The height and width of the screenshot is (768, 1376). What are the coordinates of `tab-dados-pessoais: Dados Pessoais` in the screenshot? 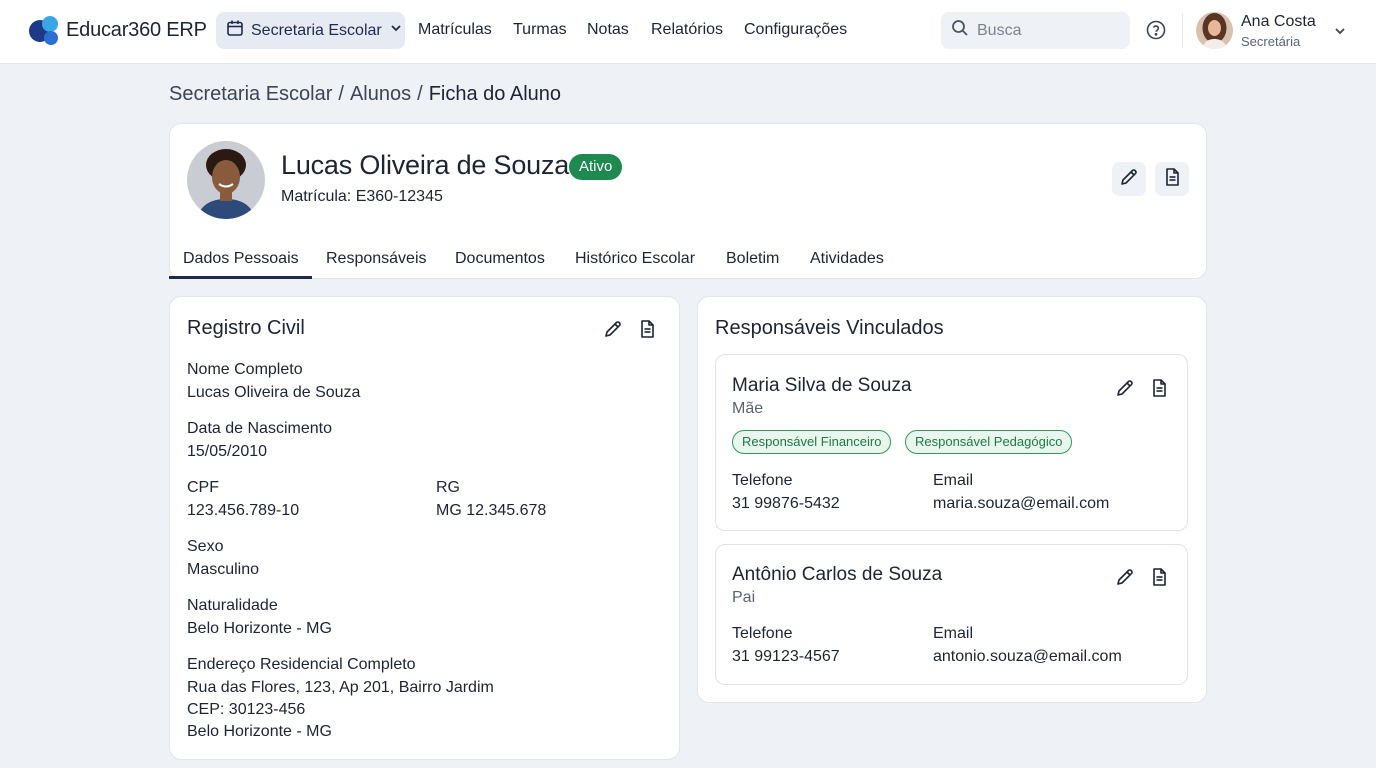 It's located at (241, 259).